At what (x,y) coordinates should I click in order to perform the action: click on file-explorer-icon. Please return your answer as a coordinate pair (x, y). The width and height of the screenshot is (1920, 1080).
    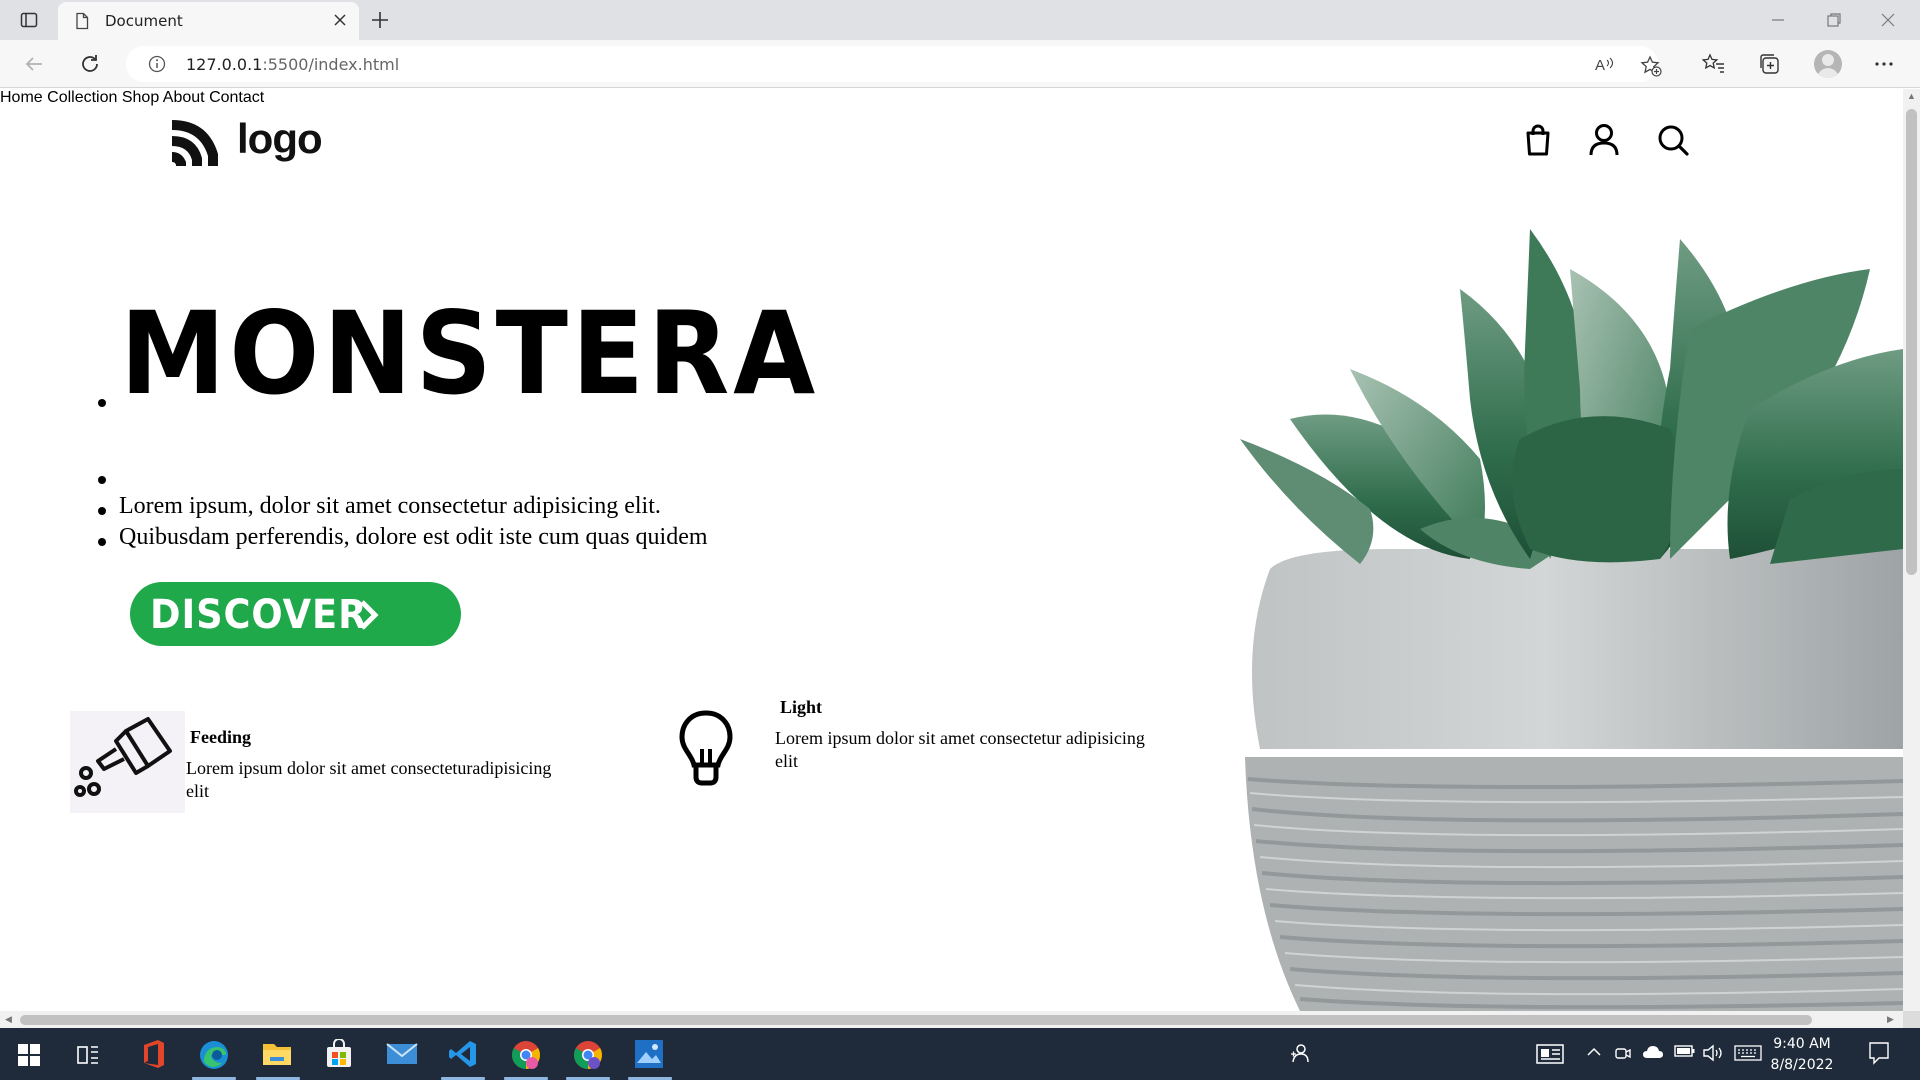
    Looking at the image, I should click on (277, 1055).